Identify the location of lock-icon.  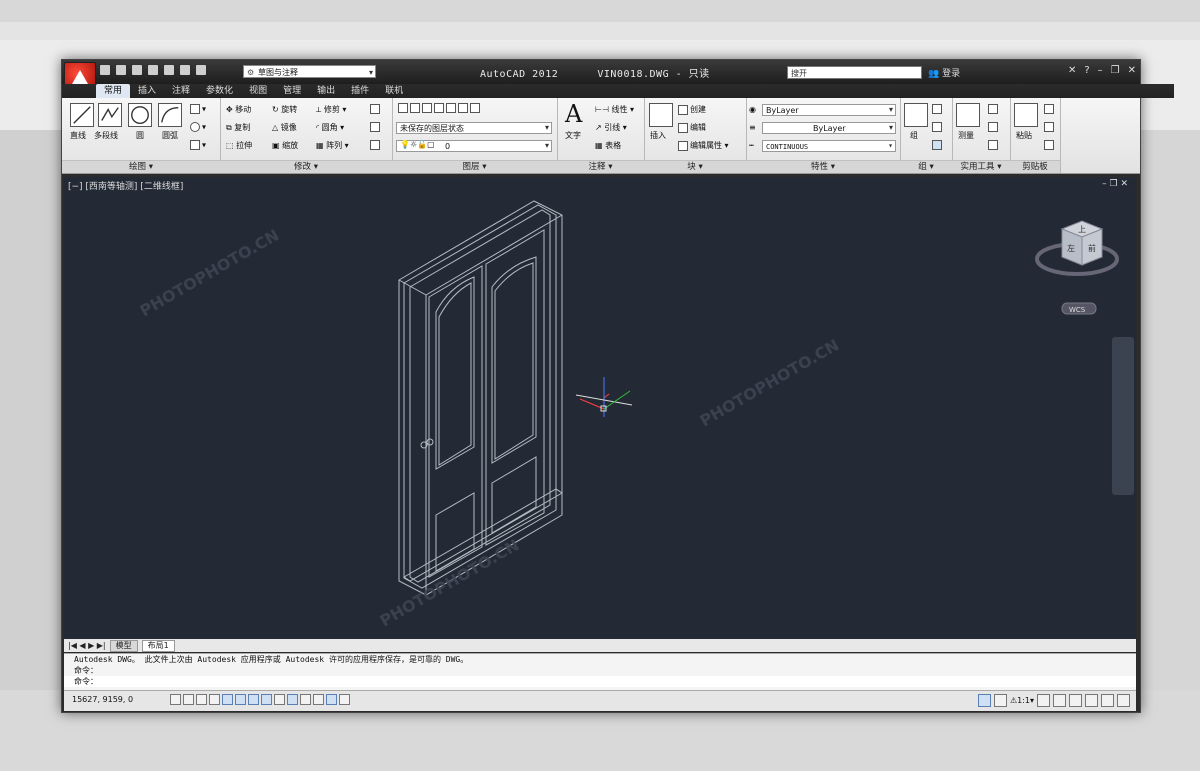
(1075, 700).